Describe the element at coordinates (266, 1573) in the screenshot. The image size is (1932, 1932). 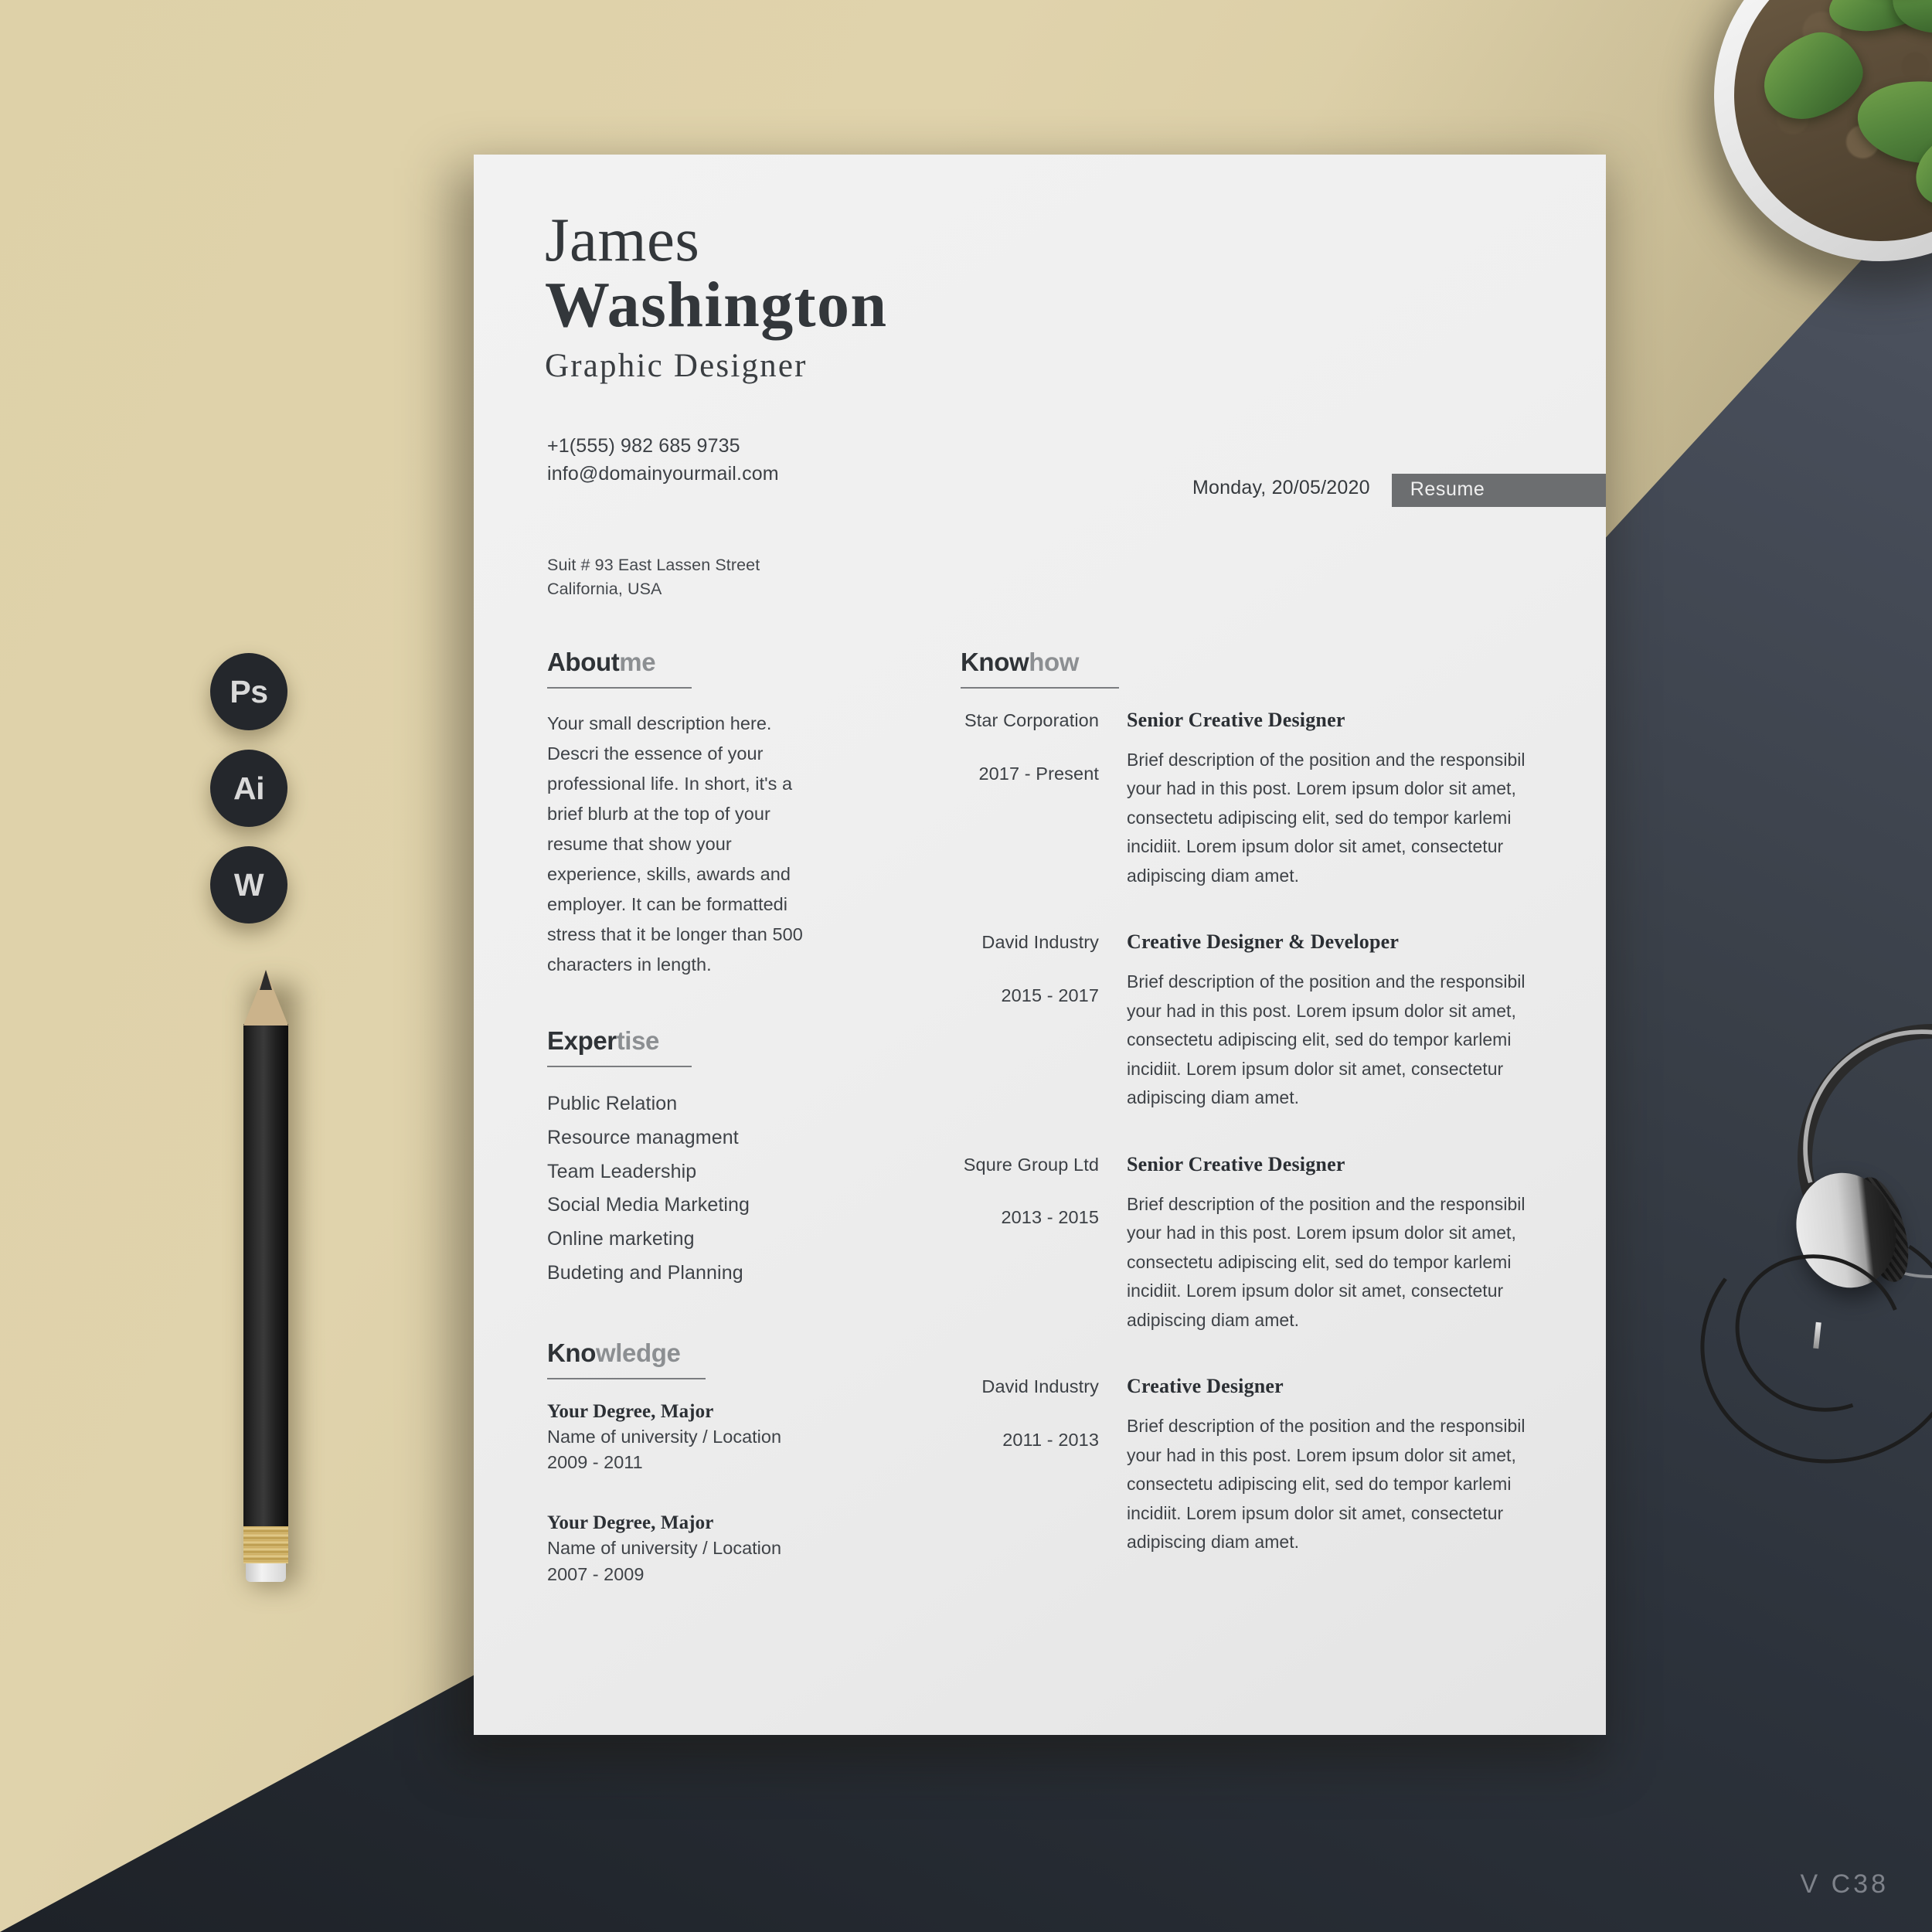
I see `pencil-eraser` at that location.